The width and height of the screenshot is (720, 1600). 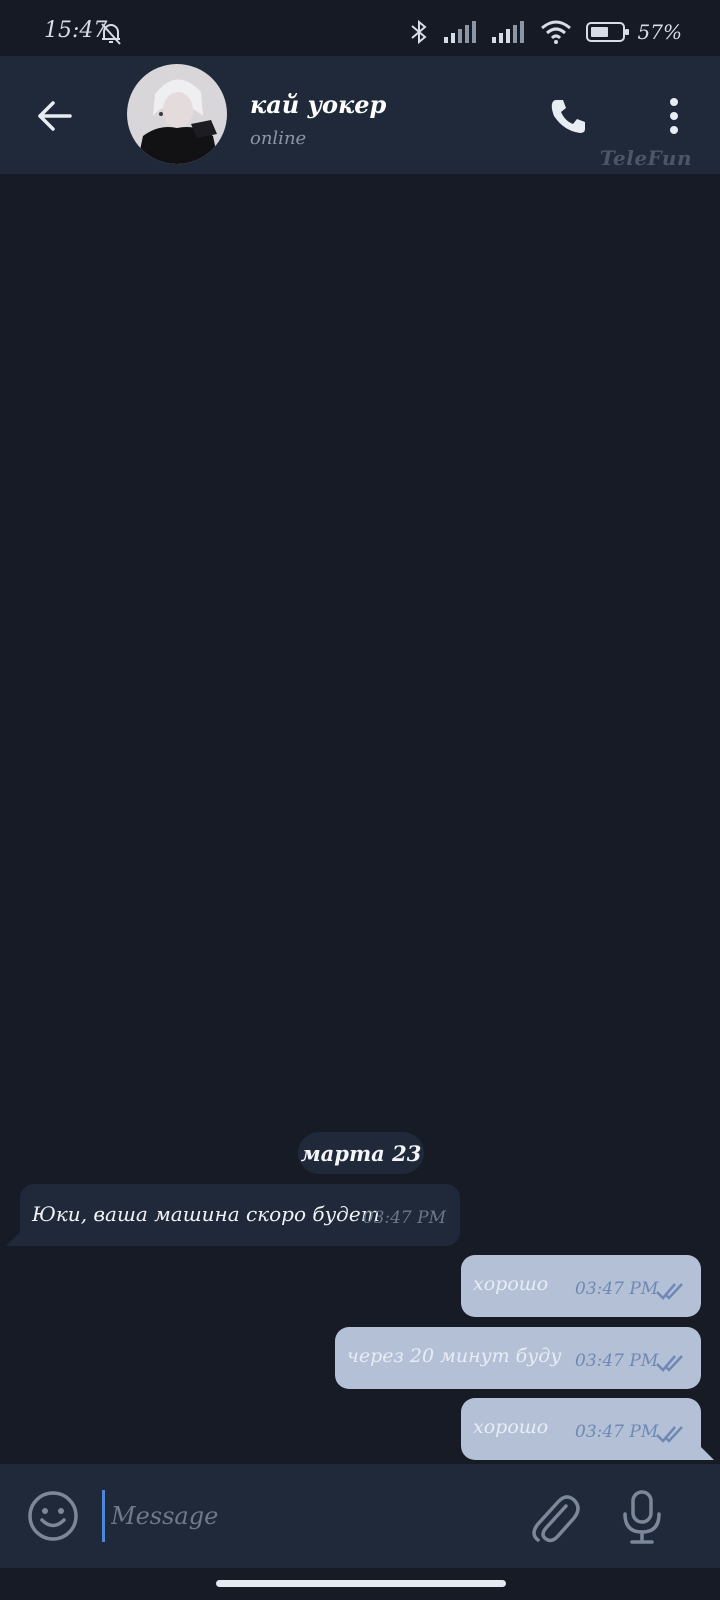 What do you see at coordinates (419, 32) in the screenshot?
I see `bluetooth-icon` at bounding box center [419, 32].